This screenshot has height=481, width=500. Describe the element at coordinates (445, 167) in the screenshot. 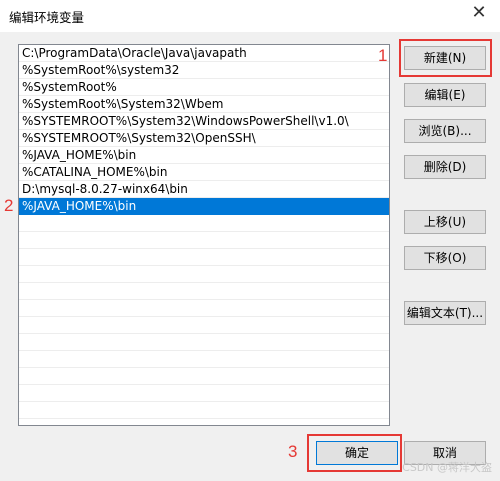

I see `delete-button: 删除(D)` at that location.